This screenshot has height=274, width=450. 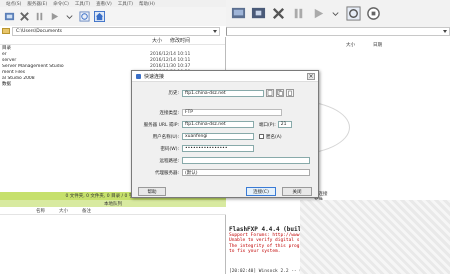 What do you see at coordinates (375, 237) in the screenshot?
I see `blurred-region` at bounding box center [375, 237].